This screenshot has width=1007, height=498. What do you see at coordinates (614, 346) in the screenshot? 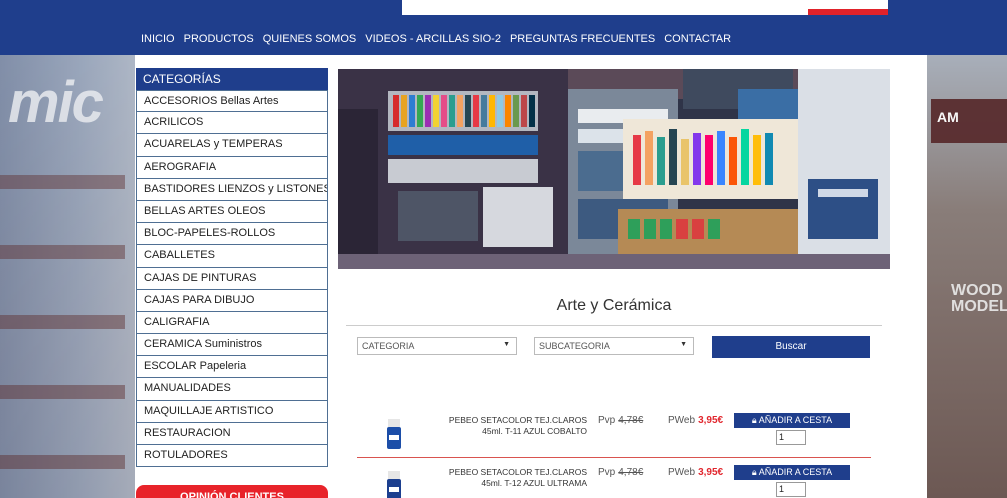
I see `subcategoria-select: SUBCATEGORIA ▼` at bounding box center [614, 346].